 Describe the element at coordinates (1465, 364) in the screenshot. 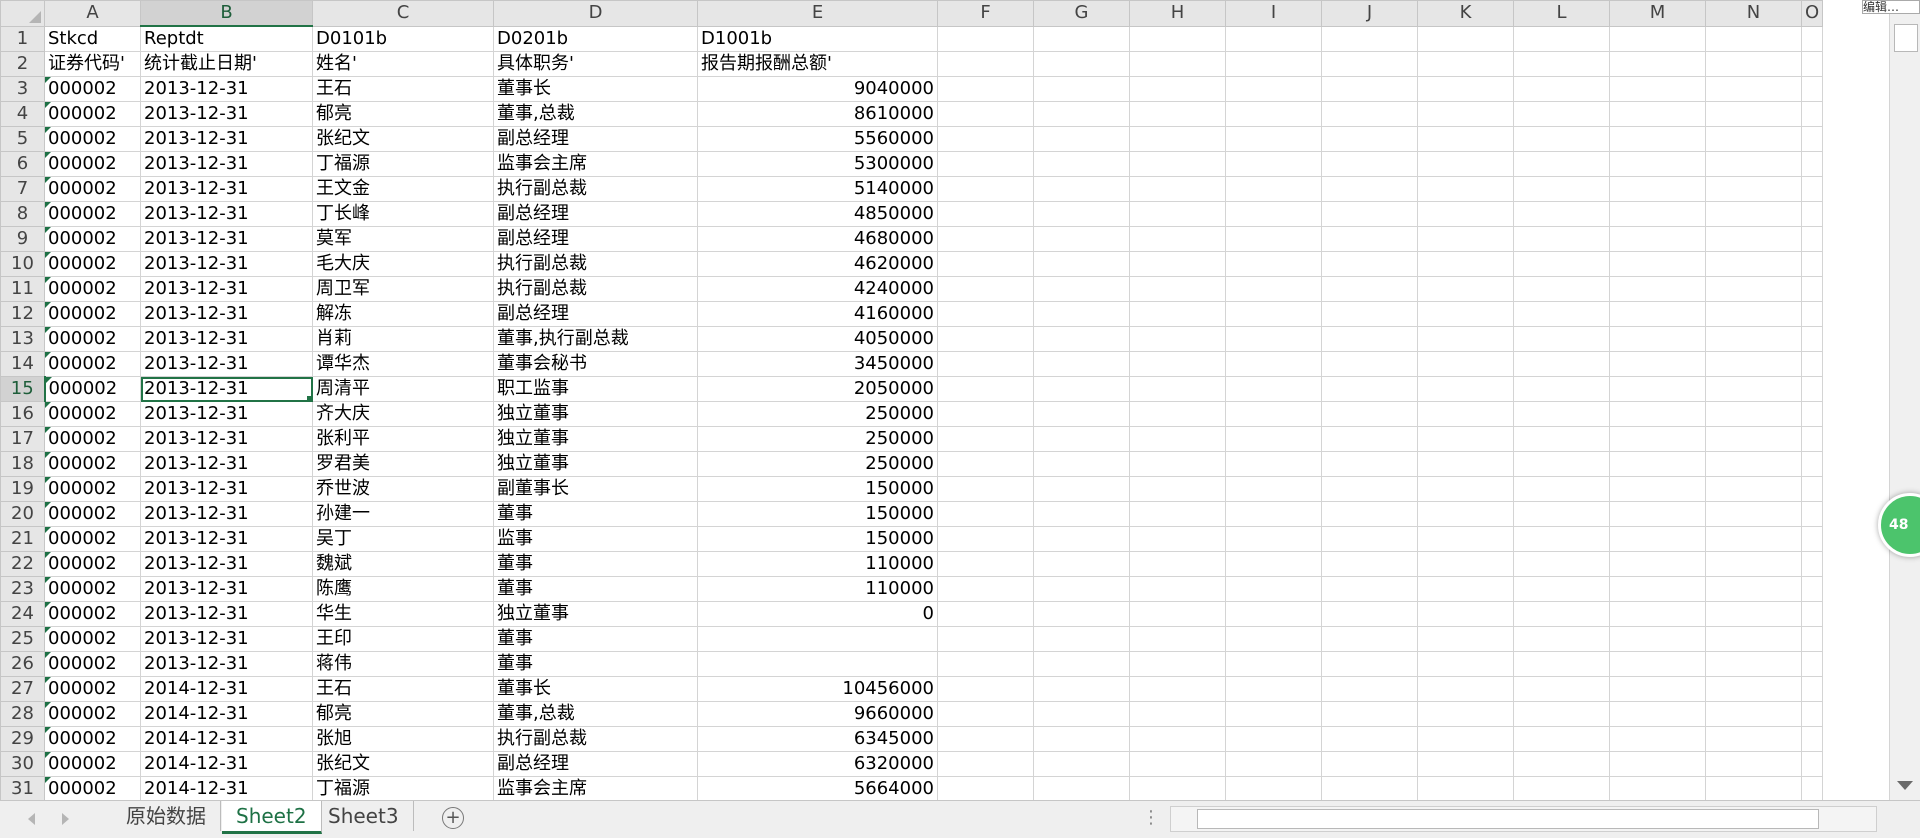

I see `cell-k14` at that location.